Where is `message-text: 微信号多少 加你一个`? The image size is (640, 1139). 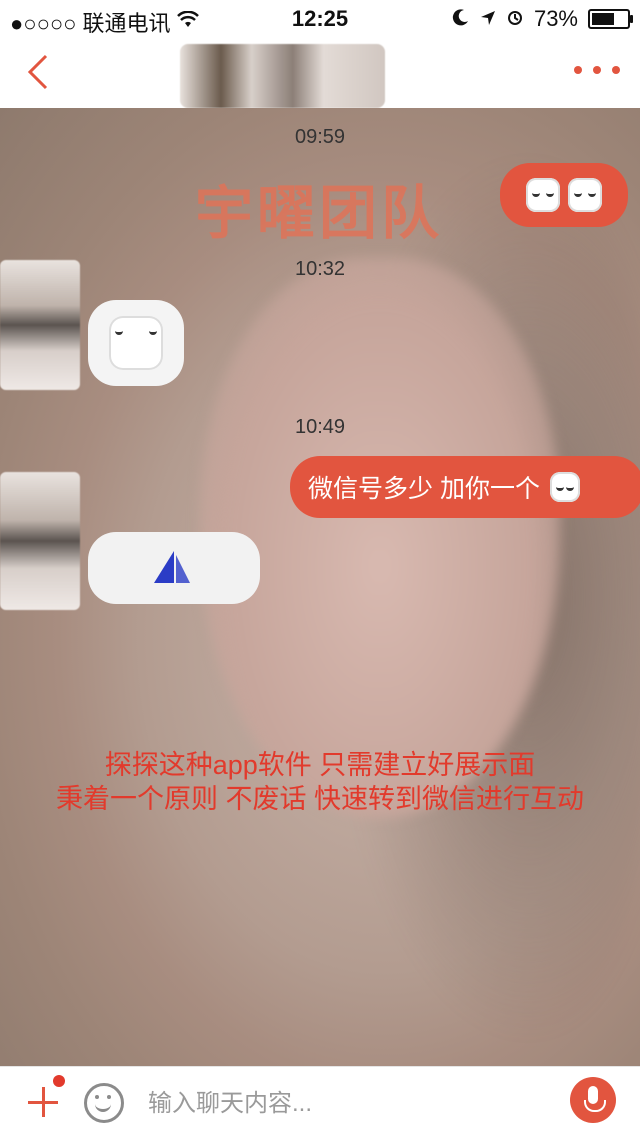 message-text: 微信号多少 加你一个 is located at coordinates (424, 489).